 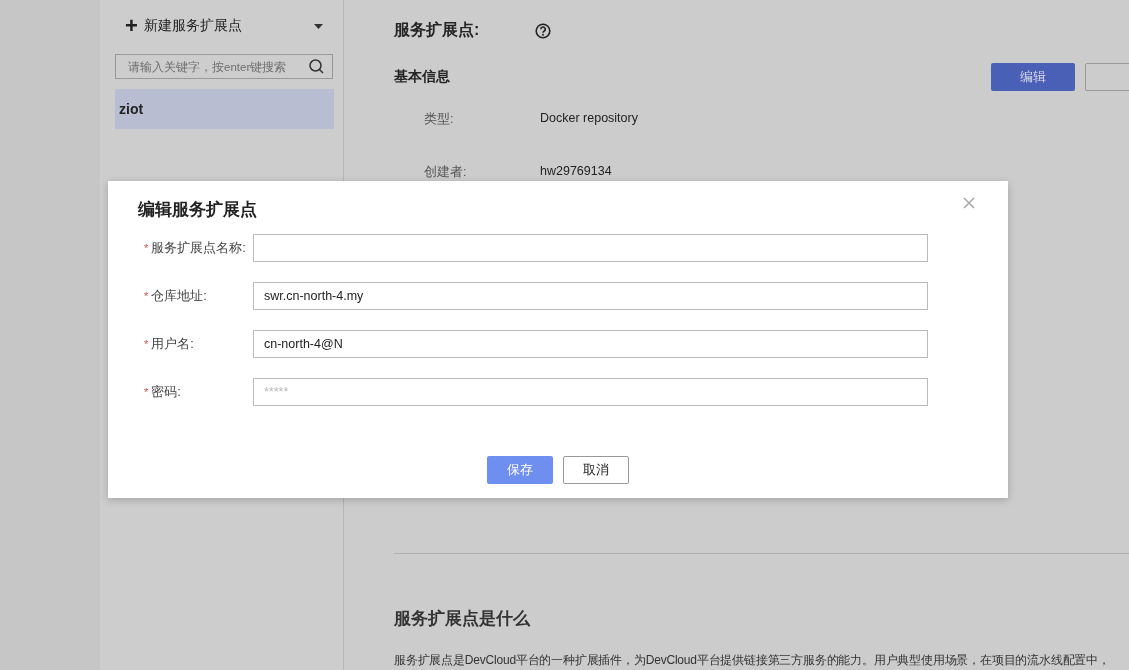 I want to click on input-field: *****, so click(x=590, y=392).